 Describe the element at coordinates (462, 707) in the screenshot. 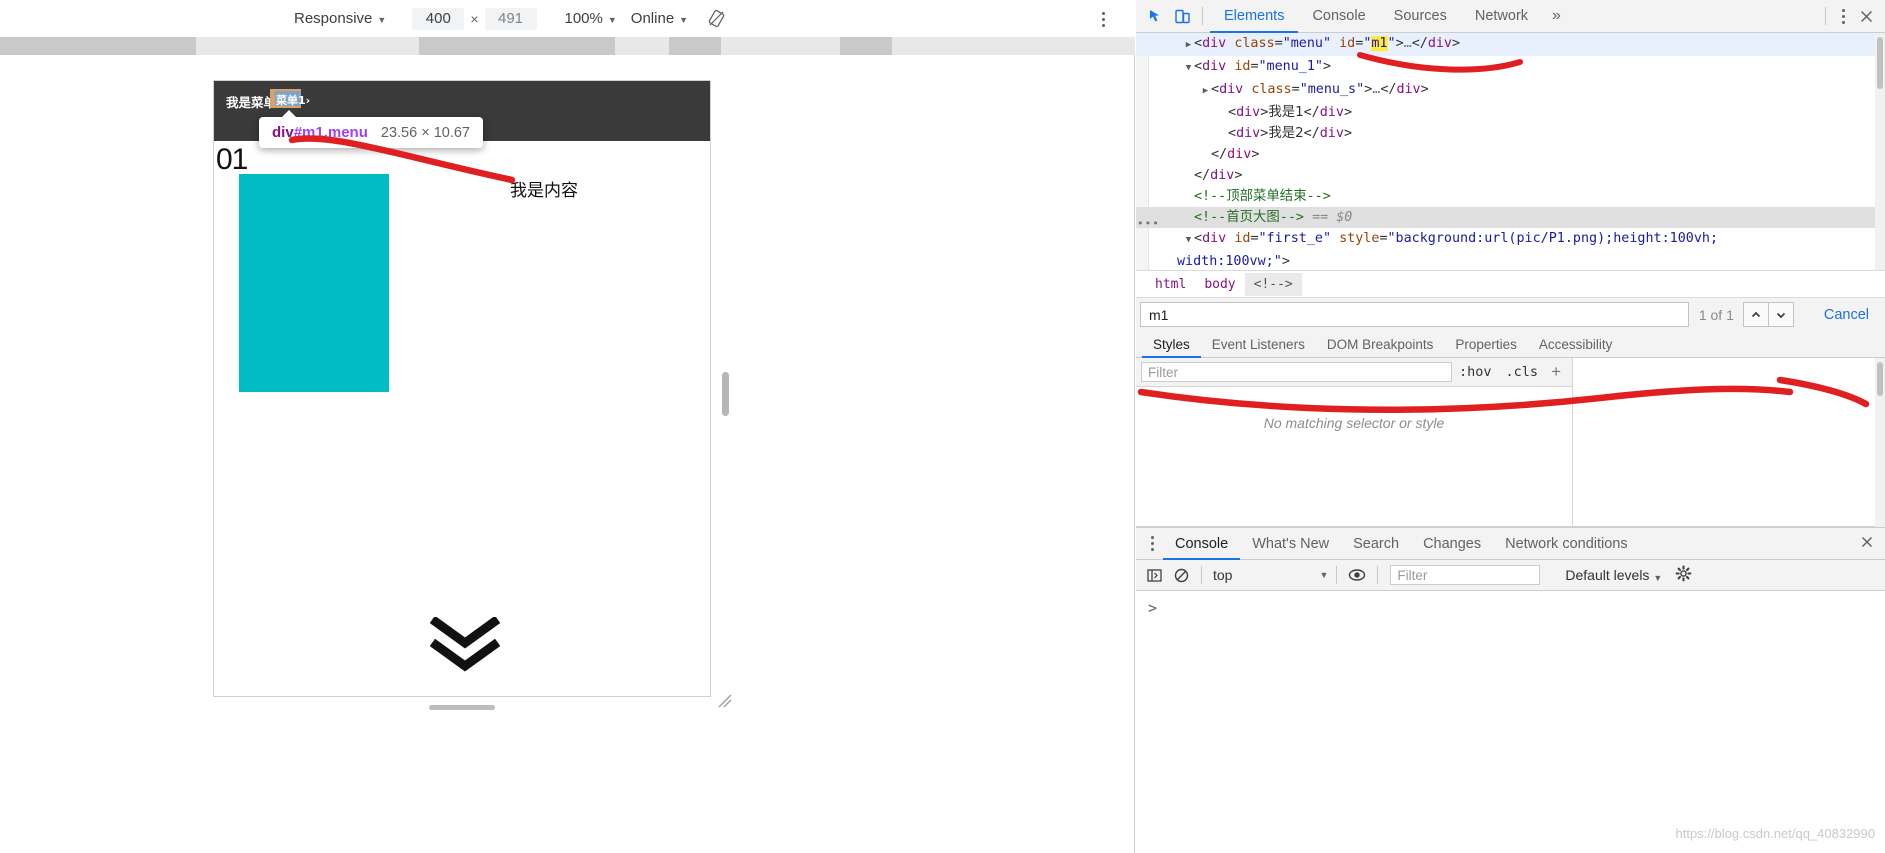

I see `viewport-resize-handle-bottom` at that location.